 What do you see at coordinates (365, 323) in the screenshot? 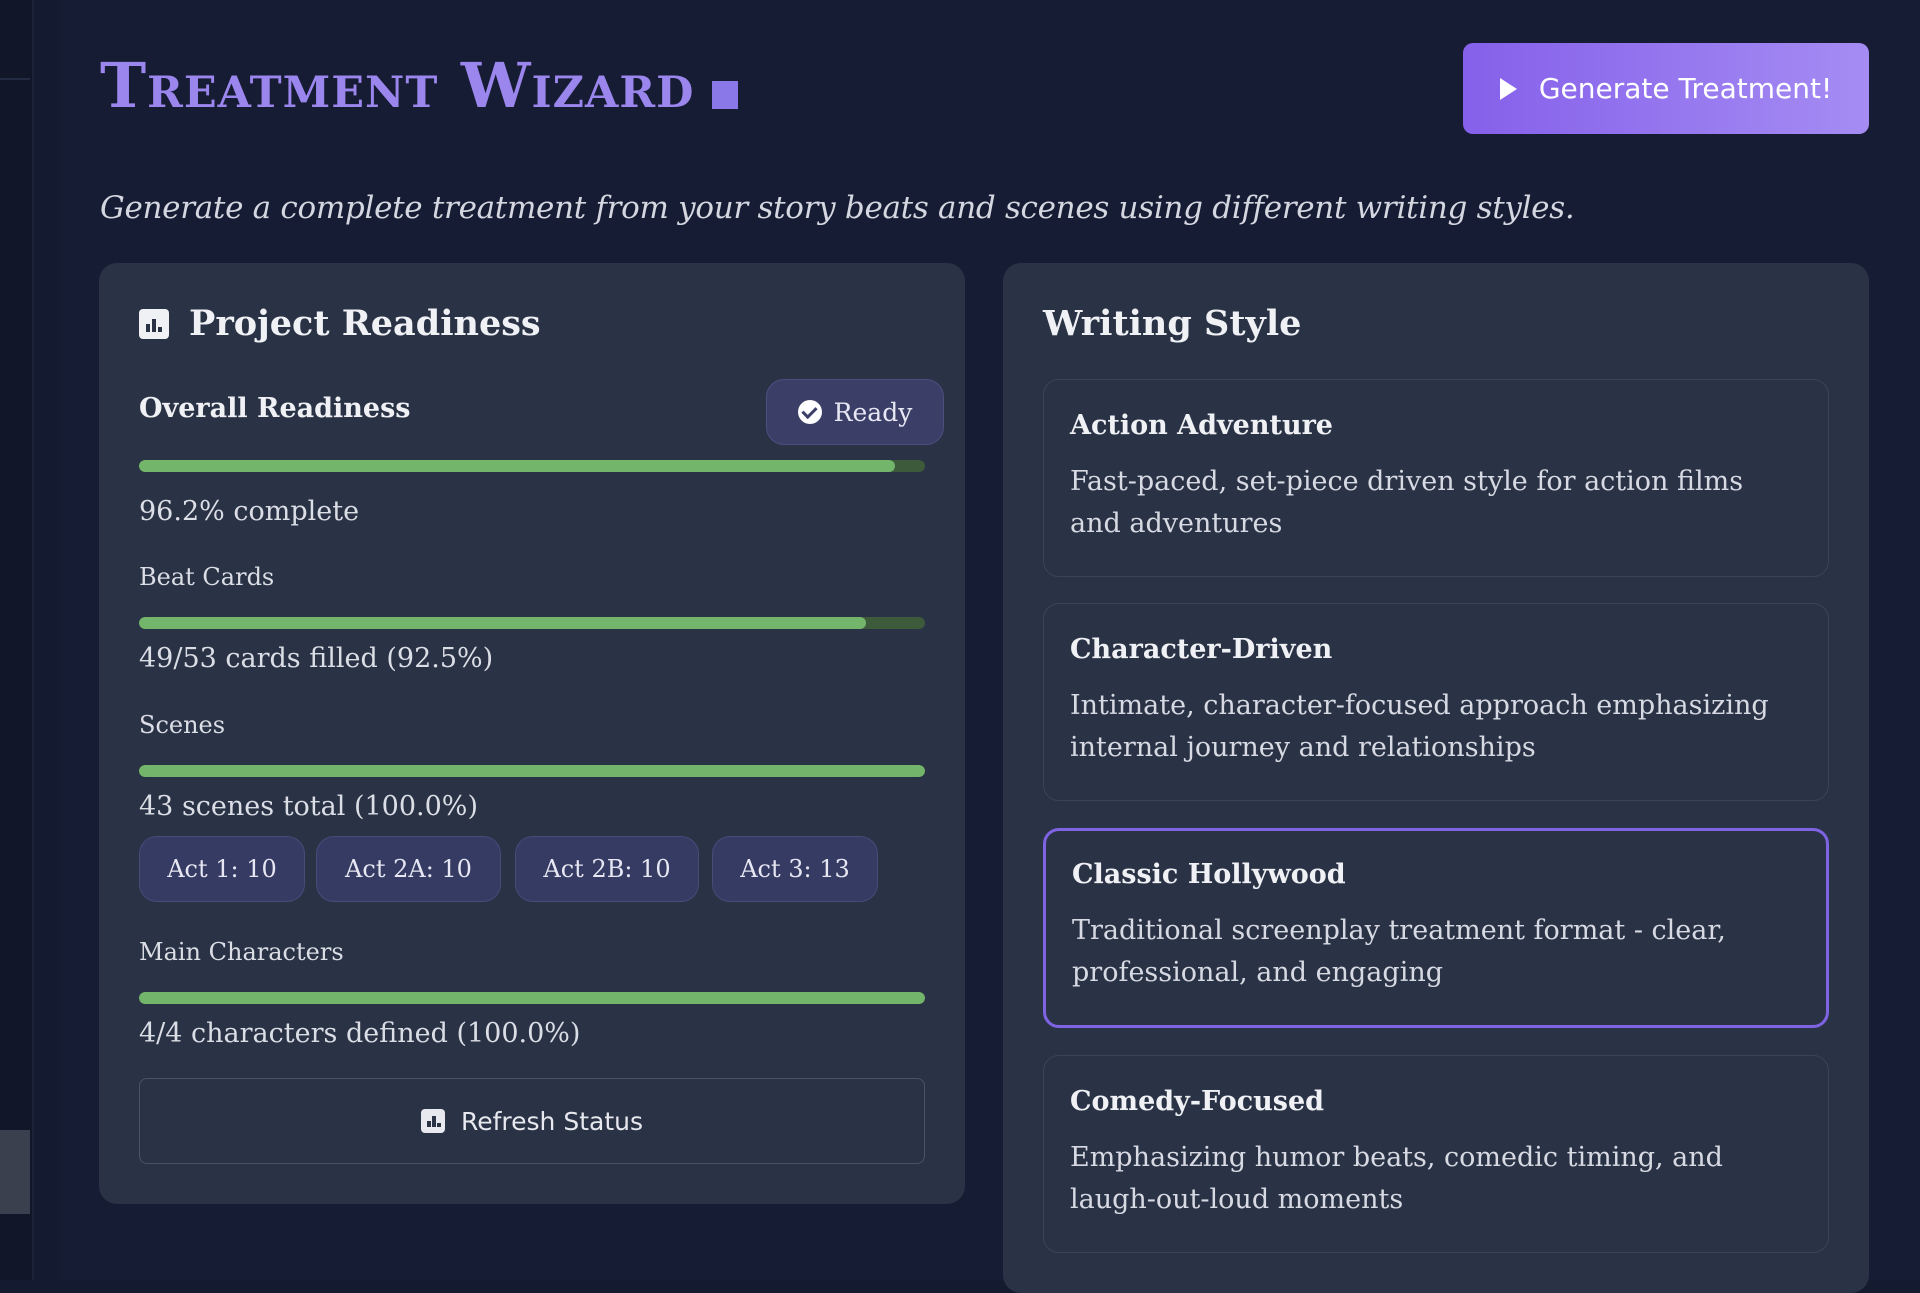
I see `project-readiness-title: Project Readiness` at bounding box center [365, 323].